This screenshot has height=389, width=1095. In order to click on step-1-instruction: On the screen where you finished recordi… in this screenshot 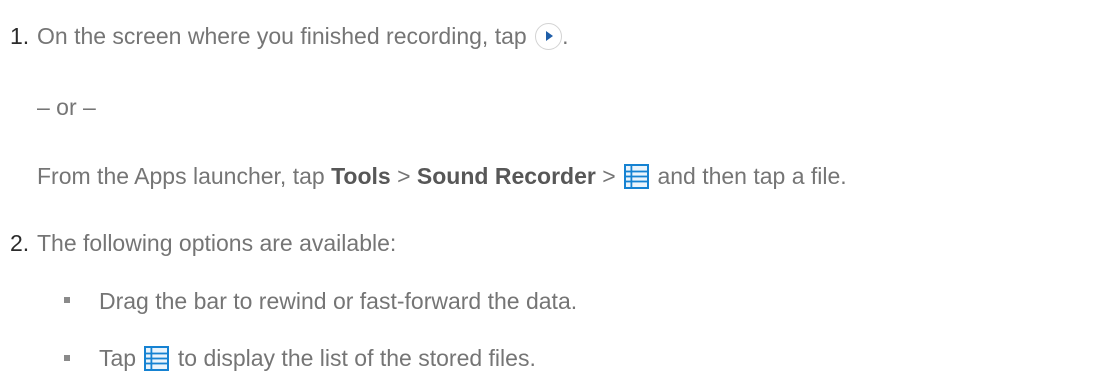, I will do `click(302, 36)`.